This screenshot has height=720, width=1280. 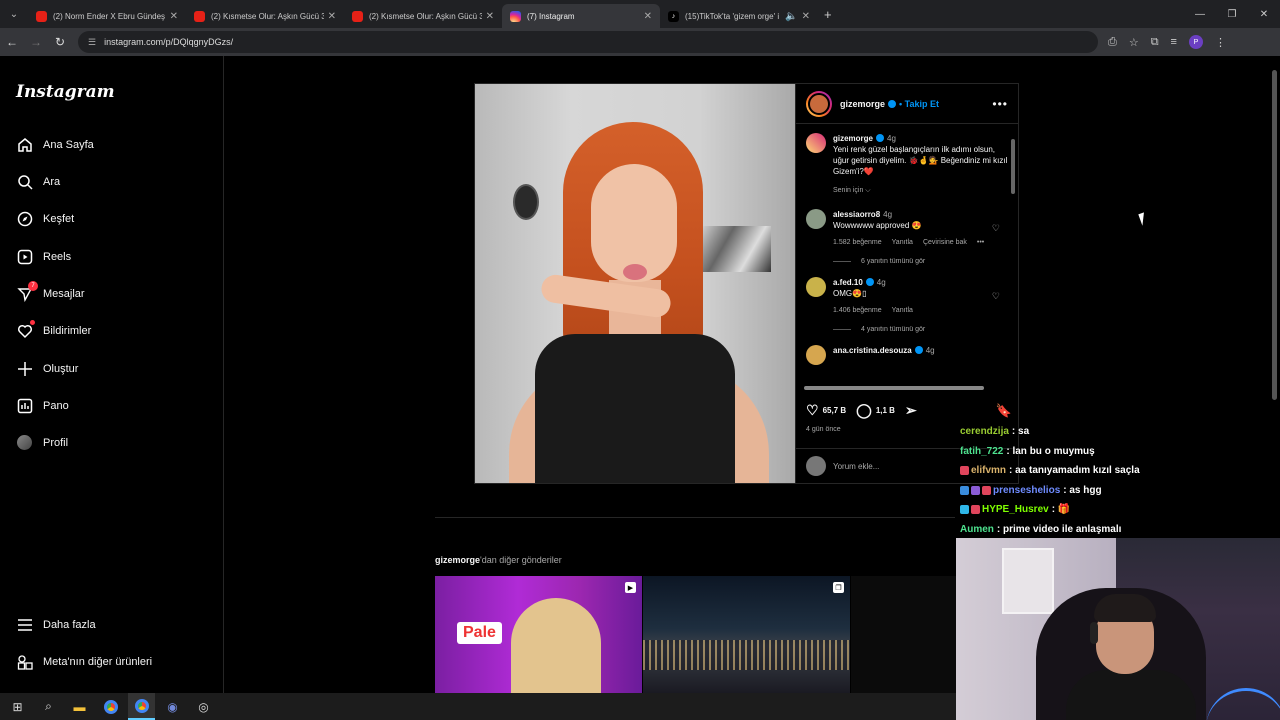 I want to click on chat-username: cerendzija, so click(x=984, y=432).